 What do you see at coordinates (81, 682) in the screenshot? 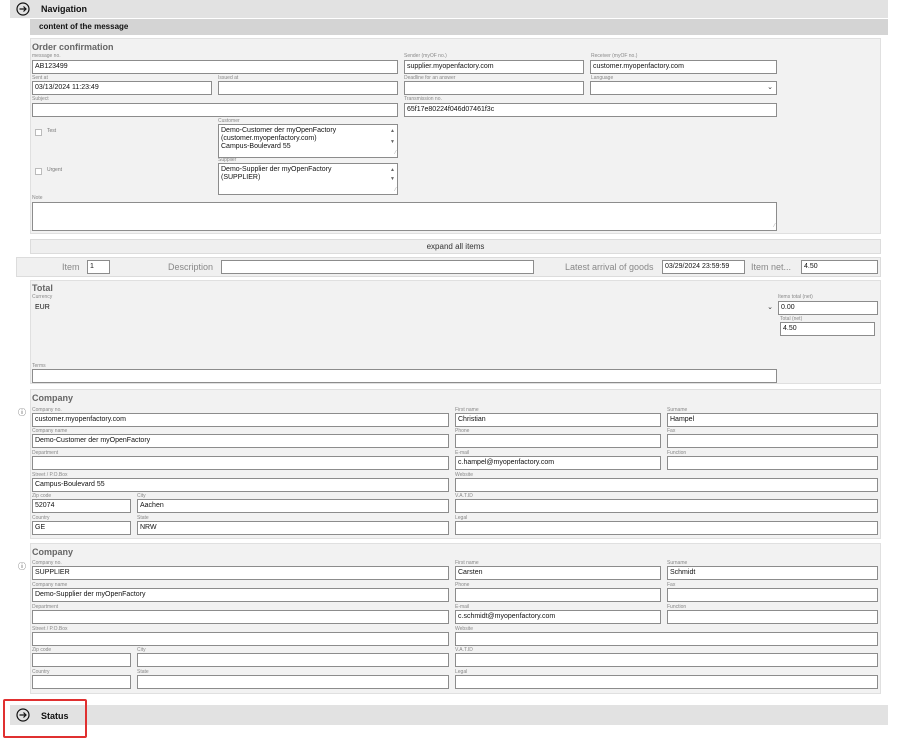
I see `country-field` at bounding box center [81, 682].